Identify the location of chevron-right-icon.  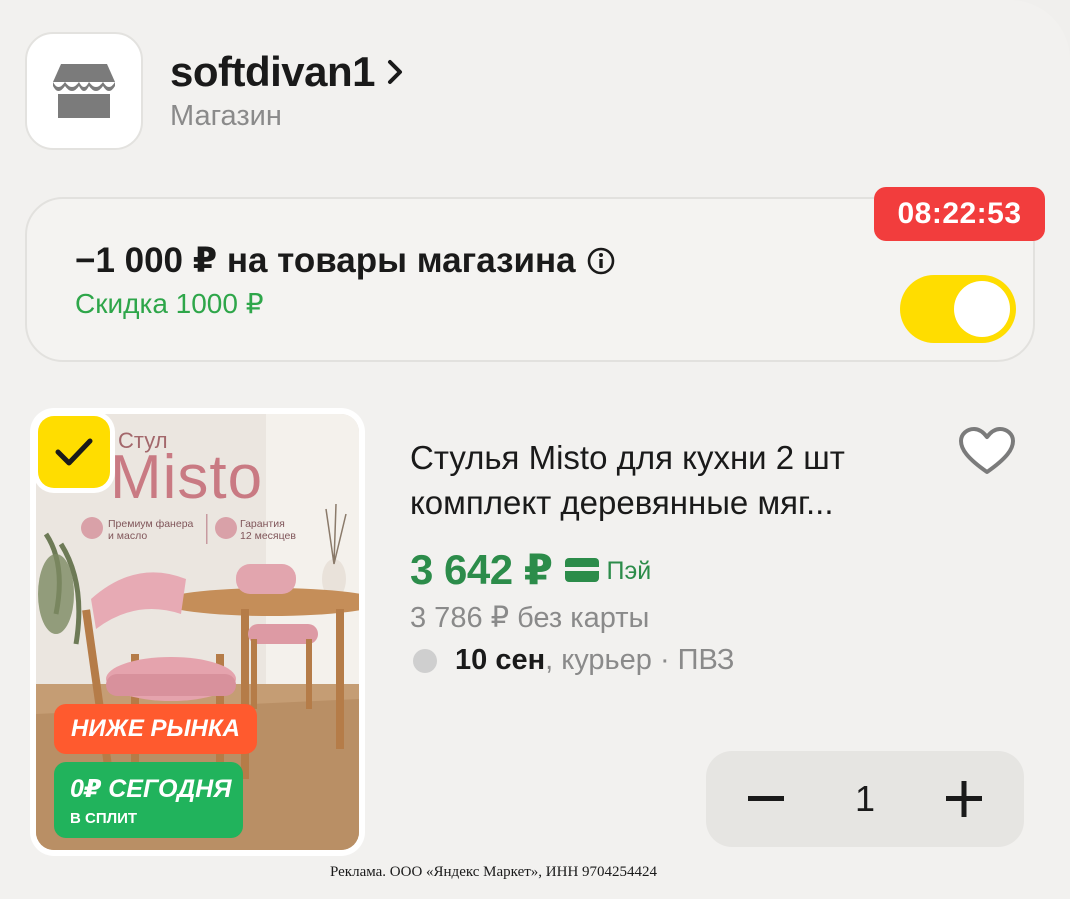
(395, 72).